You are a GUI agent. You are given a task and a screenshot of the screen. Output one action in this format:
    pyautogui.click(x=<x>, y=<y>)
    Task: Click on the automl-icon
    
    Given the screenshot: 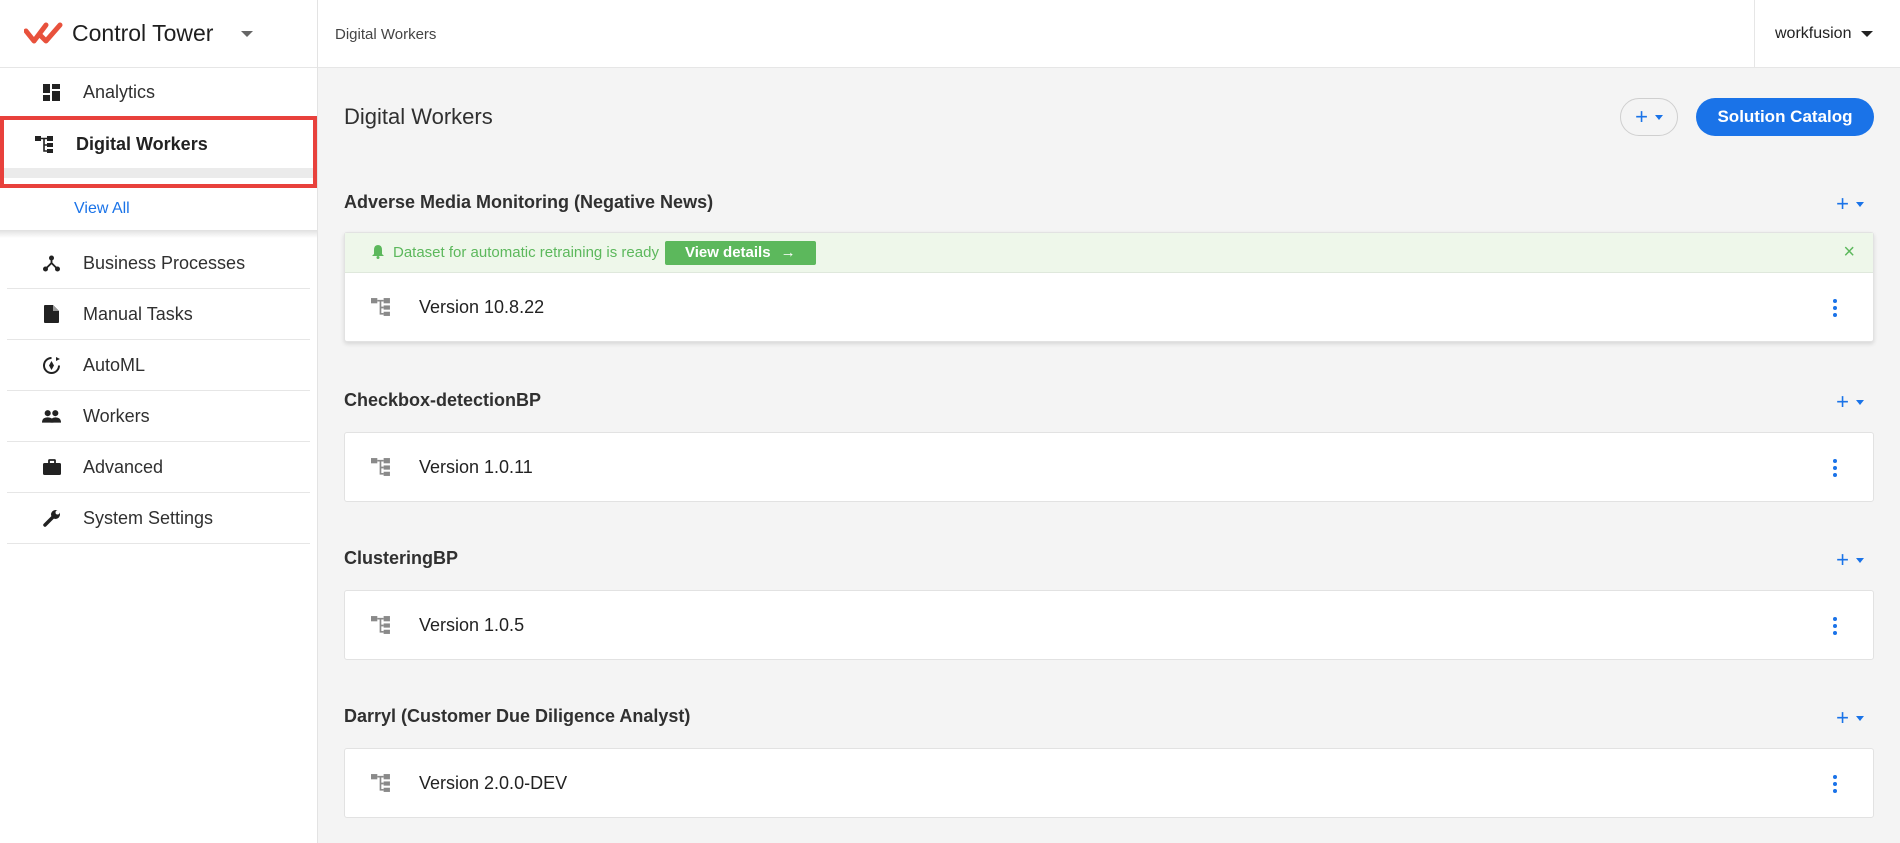 What is the action you would take?
    pyautogui.click(x=51, y=365)
    